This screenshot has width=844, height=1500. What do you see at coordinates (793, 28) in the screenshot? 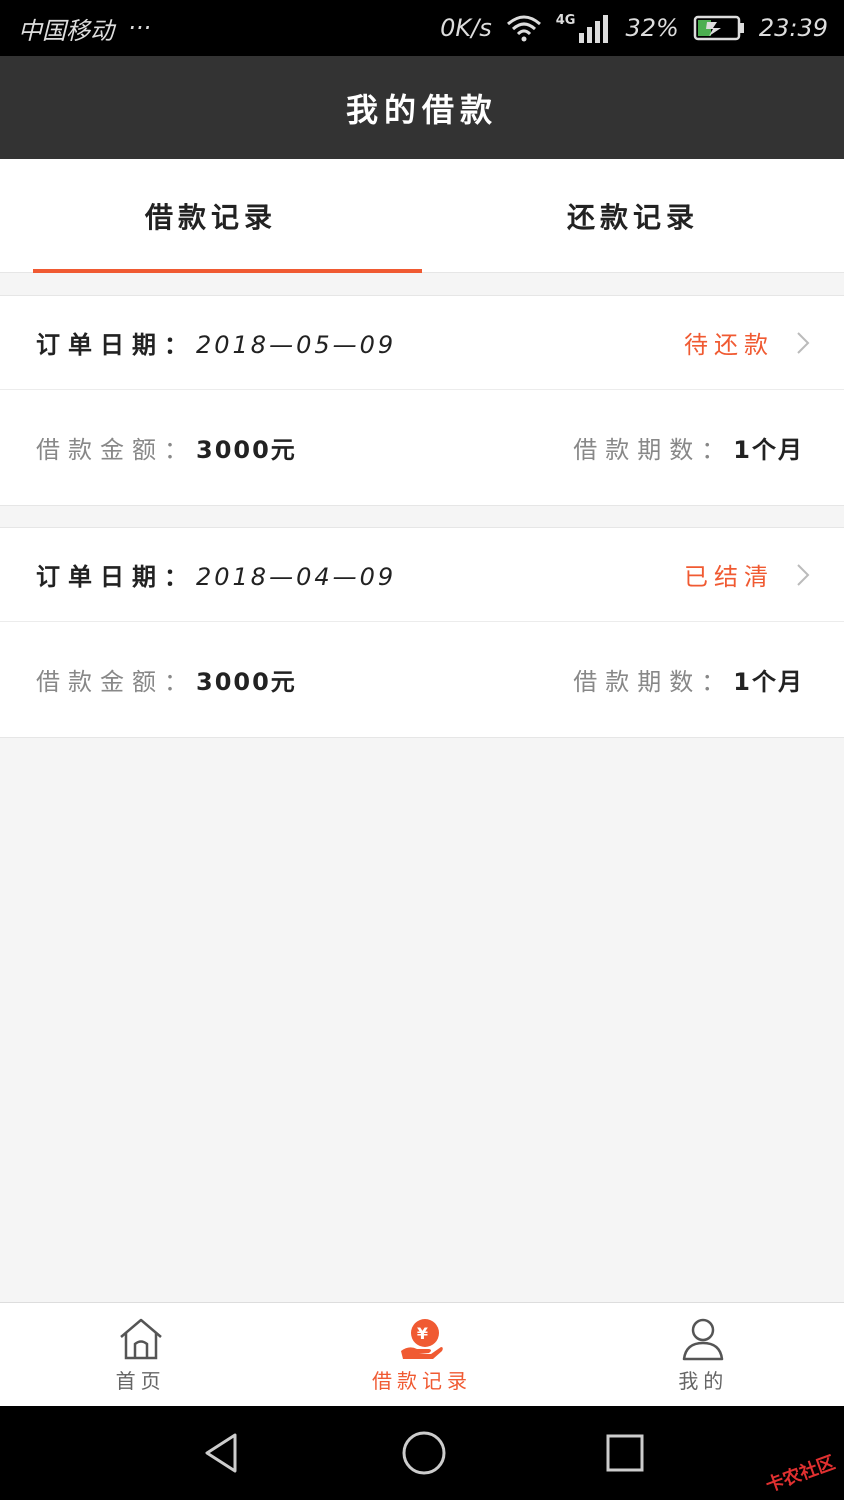
I see `clock-time: 23:39` at bounding box center [793, 28].